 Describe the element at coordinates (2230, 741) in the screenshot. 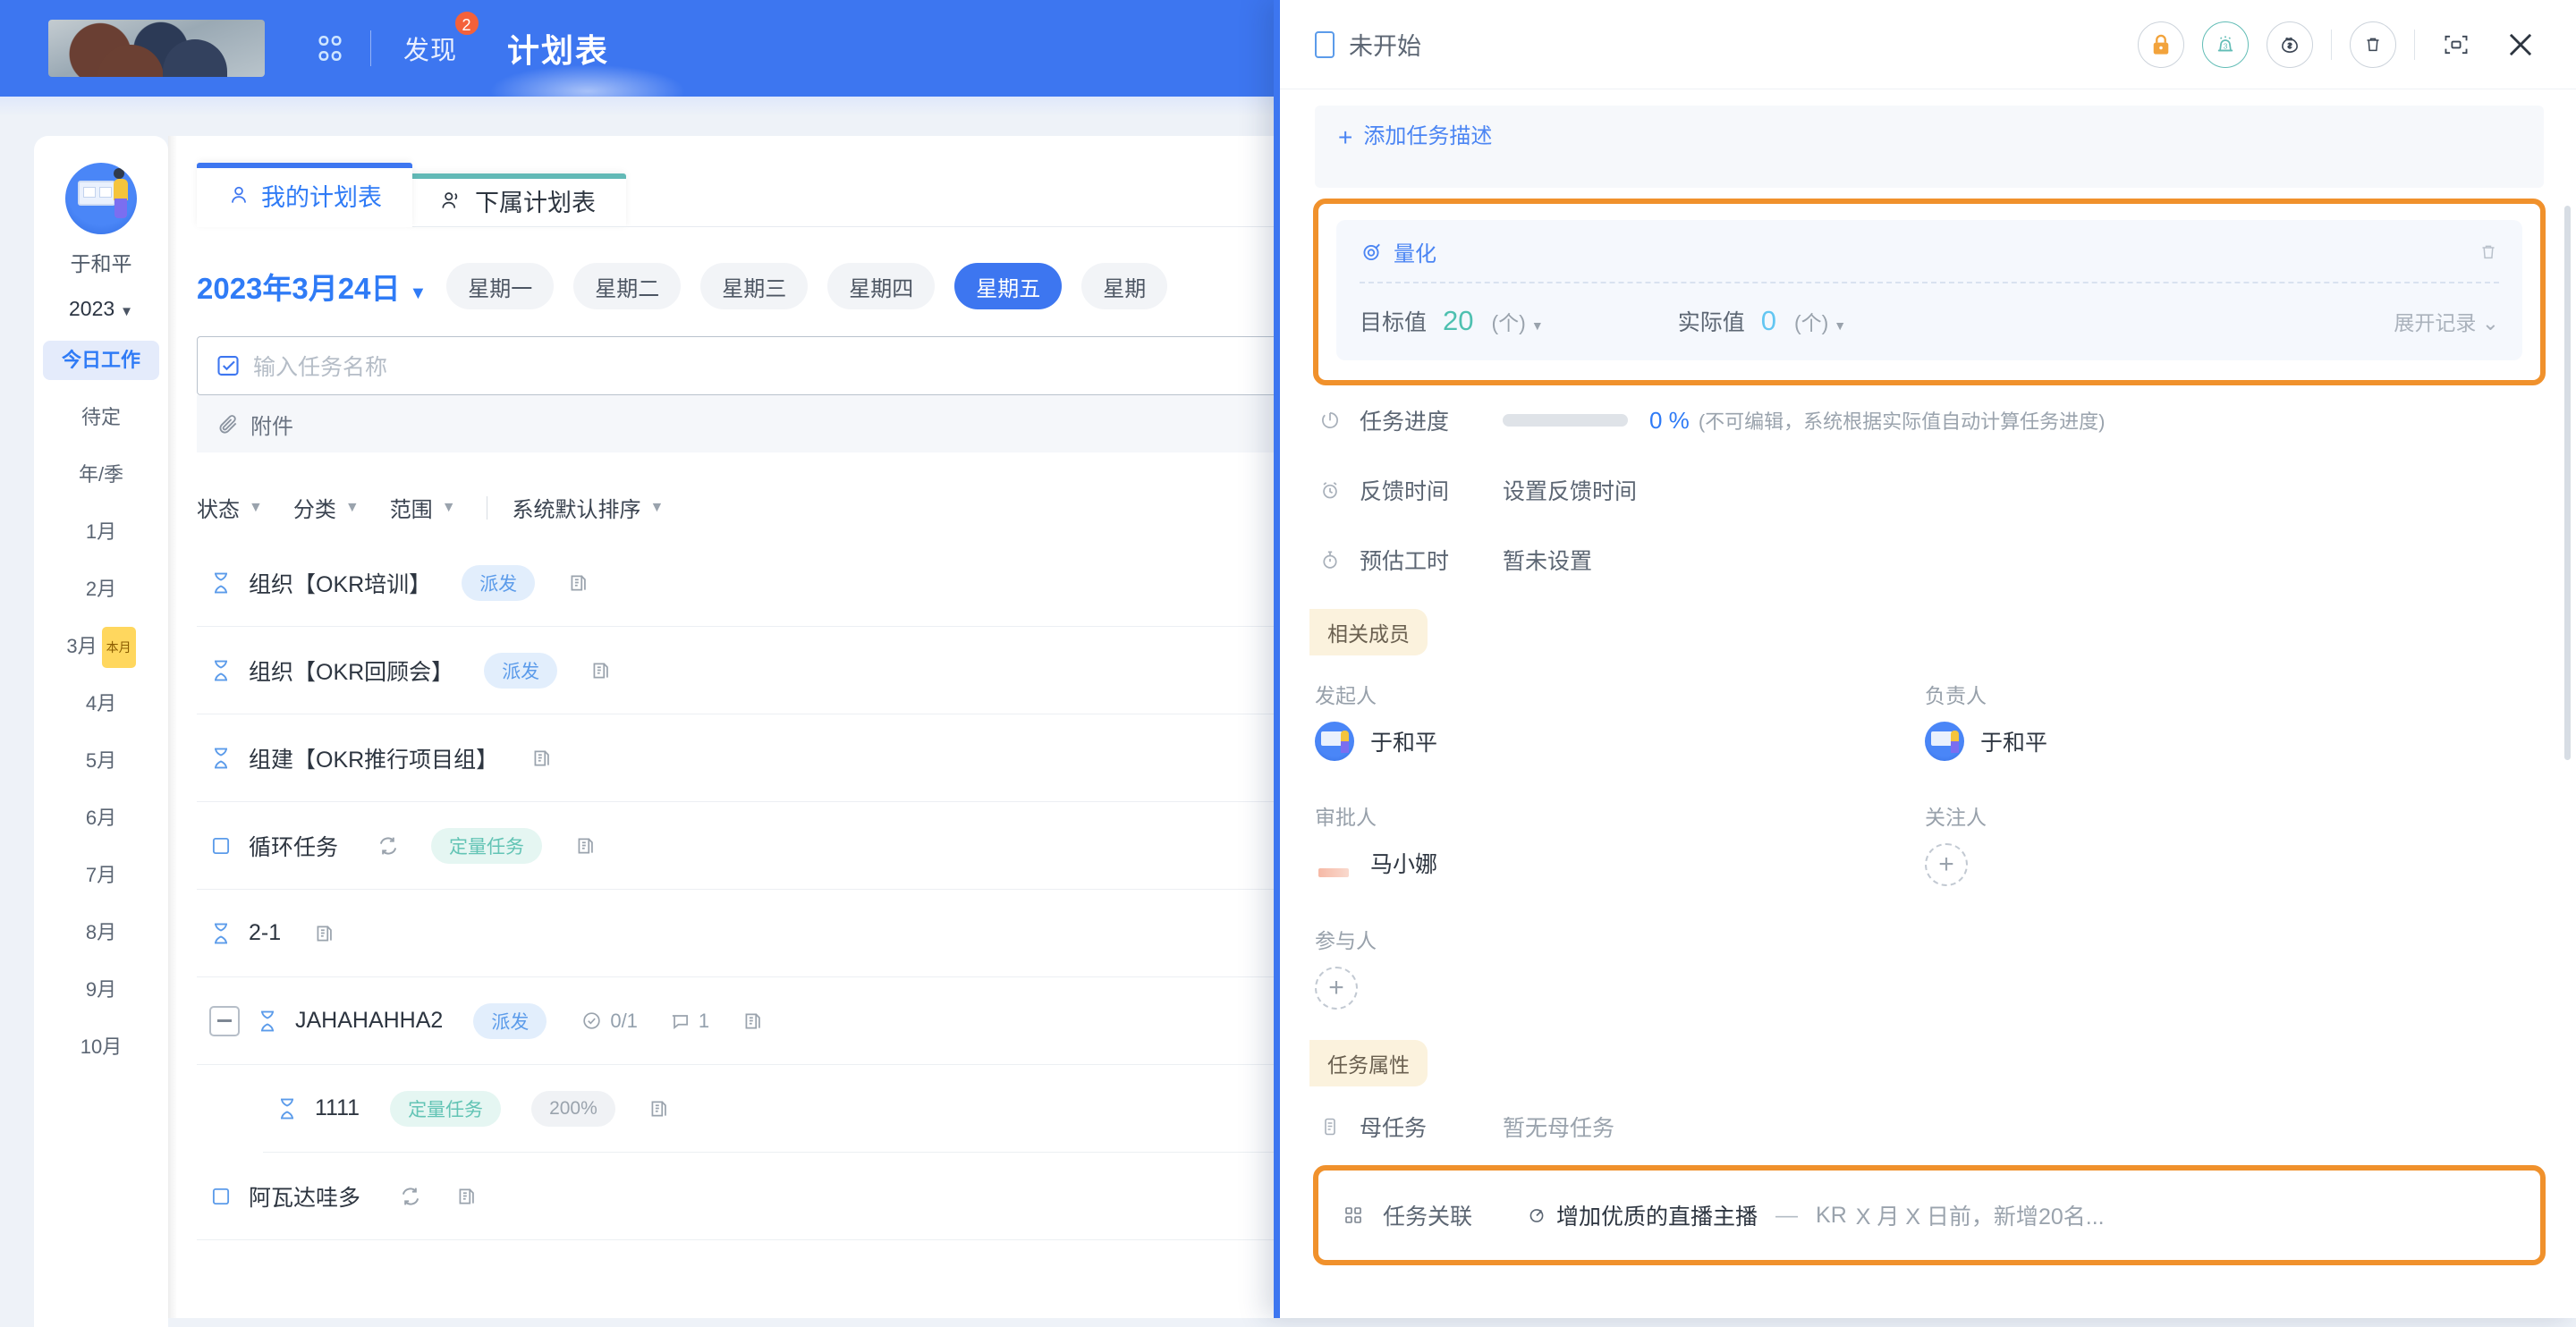

I see `owner-person: 于和平` at that location.